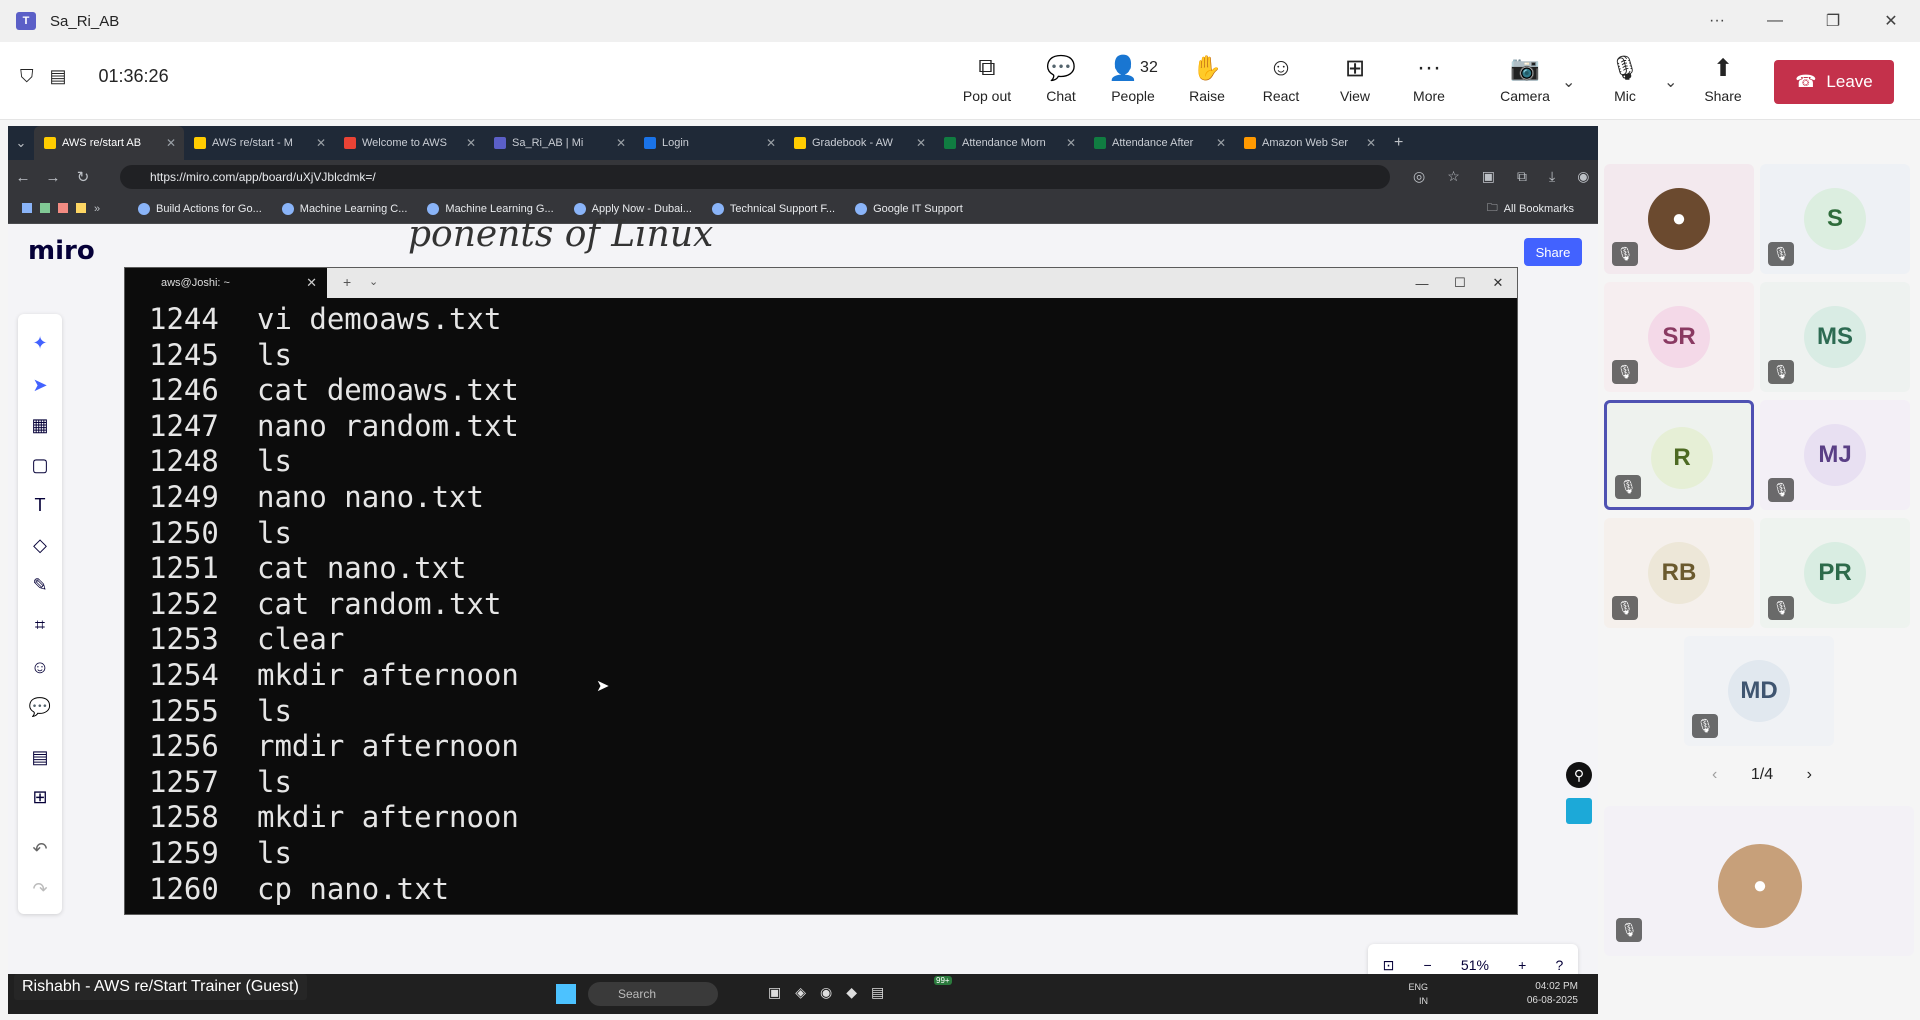  What do you see at coordinates (1560, 965) in the screenshot?
I see `help-icon: ?` at bounding box center [1560, 965].